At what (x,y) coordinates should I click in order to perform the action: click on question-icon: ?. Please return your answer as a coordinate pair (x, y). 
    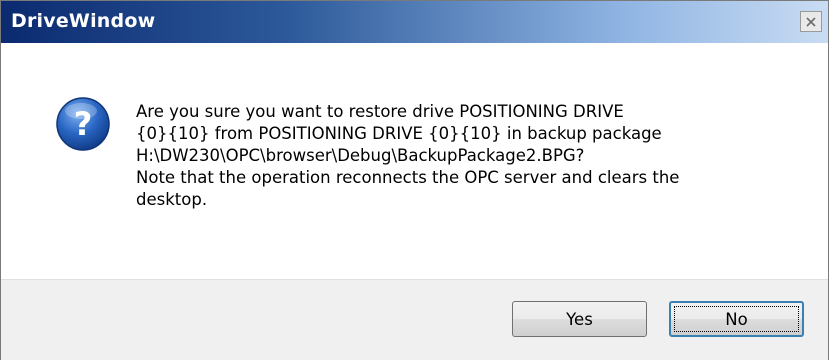
    Looking at the image, I should click on (83, 124).